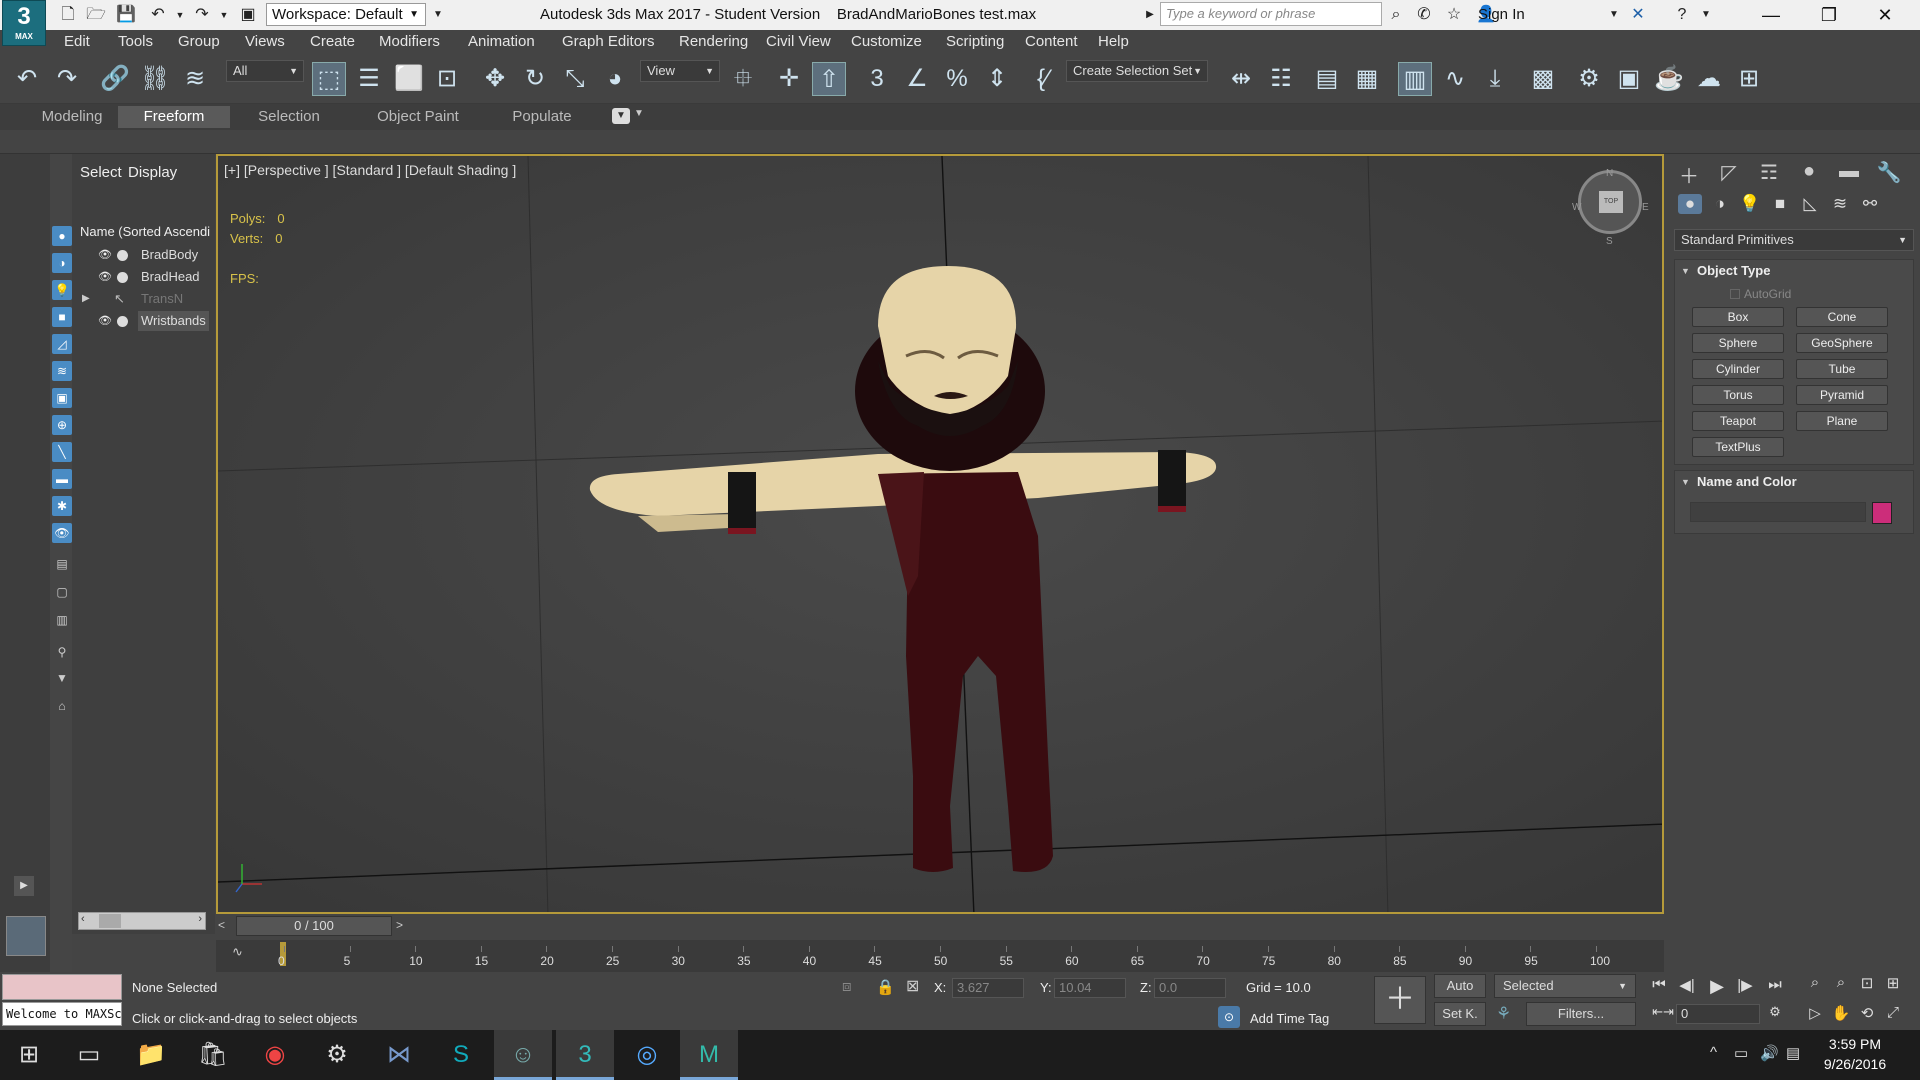 This screenshot has width=1920, height=1080. I want to click on plane-button: Plane, so click(1842, 421).